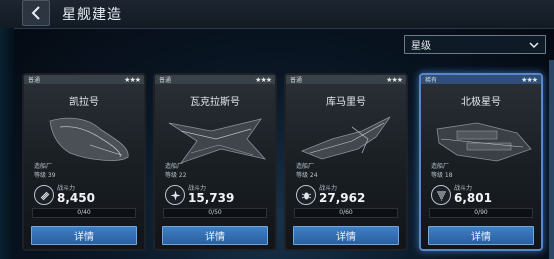  I want to click on shipyard-level: 等级 22, so click(176, 175).